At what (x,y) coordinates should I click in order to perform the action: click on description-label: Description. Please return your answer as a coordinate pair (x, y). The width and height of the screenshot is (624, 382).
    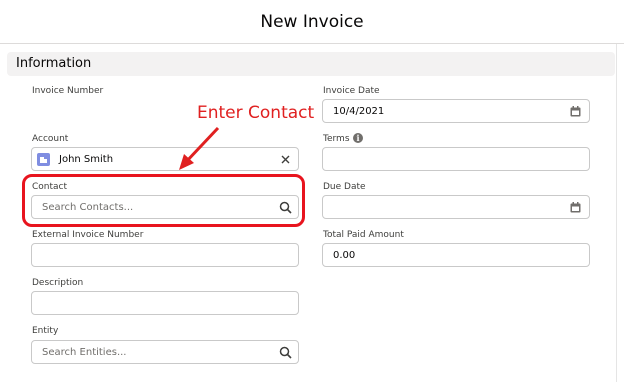
    Looking at the image, I should click on (58, 283).